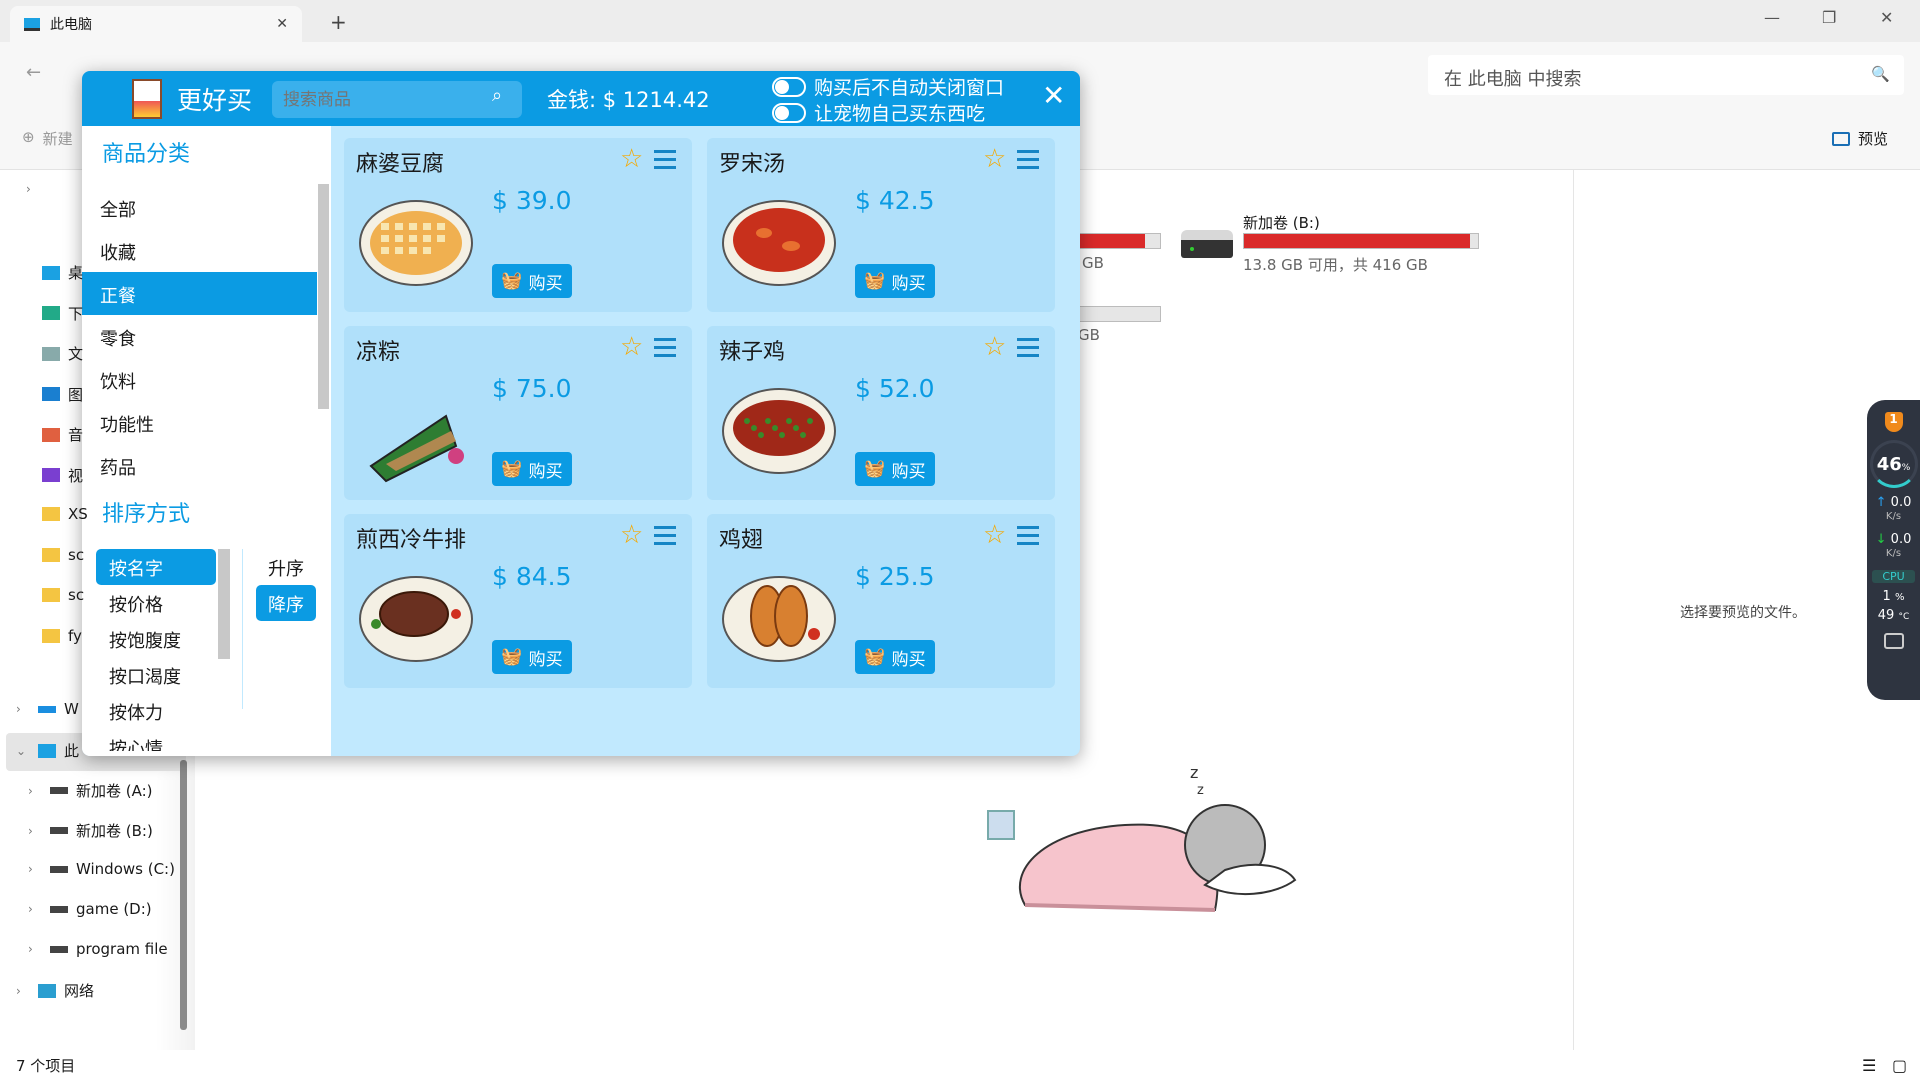 This screenshot has height=1080, width=1920. I want to click on cpu-unit: %, so click(1899, 597).